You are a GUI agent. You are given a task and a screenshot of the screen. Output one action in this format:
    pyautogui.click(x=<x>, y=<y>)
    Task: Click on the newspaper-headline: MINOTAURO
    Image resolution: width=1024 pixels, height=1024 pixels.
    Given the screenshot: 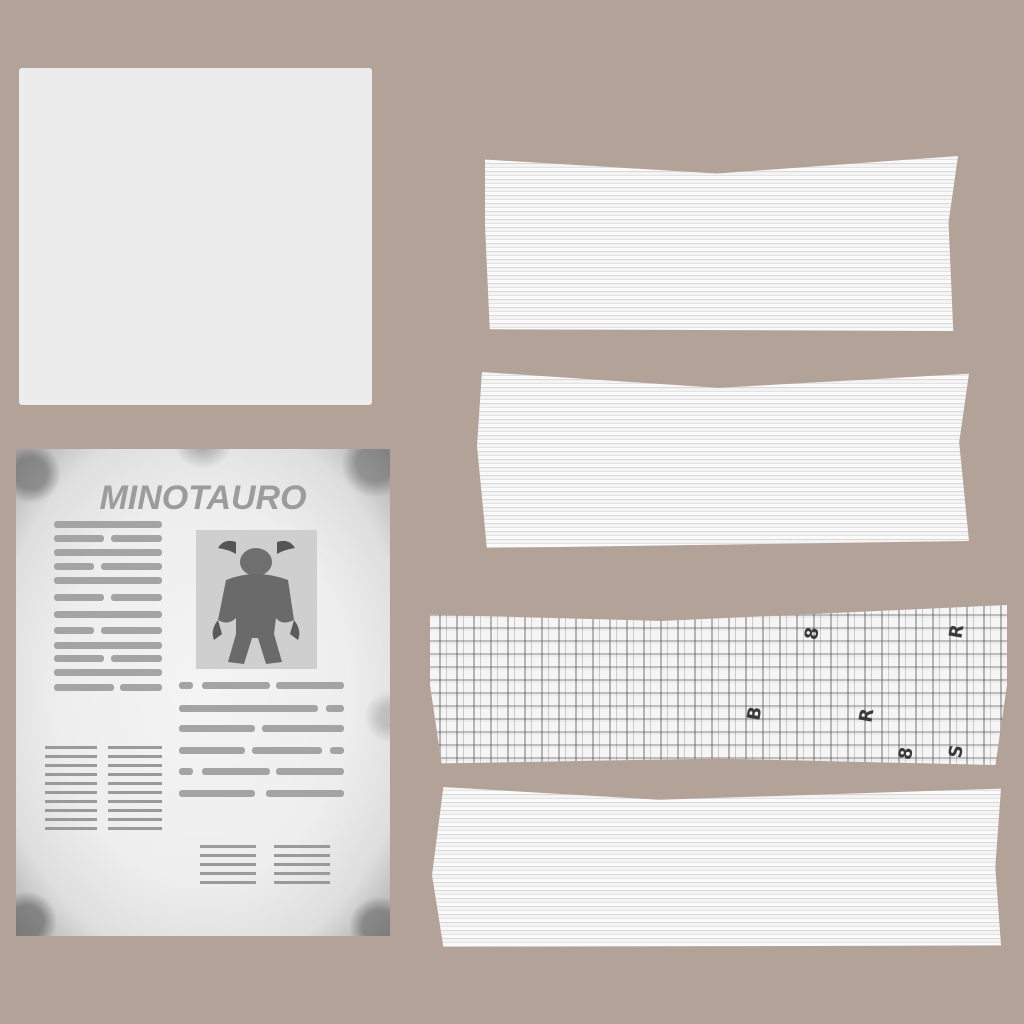 What is the action you would take?
    pyautogui.click(x=203, y=498)
    